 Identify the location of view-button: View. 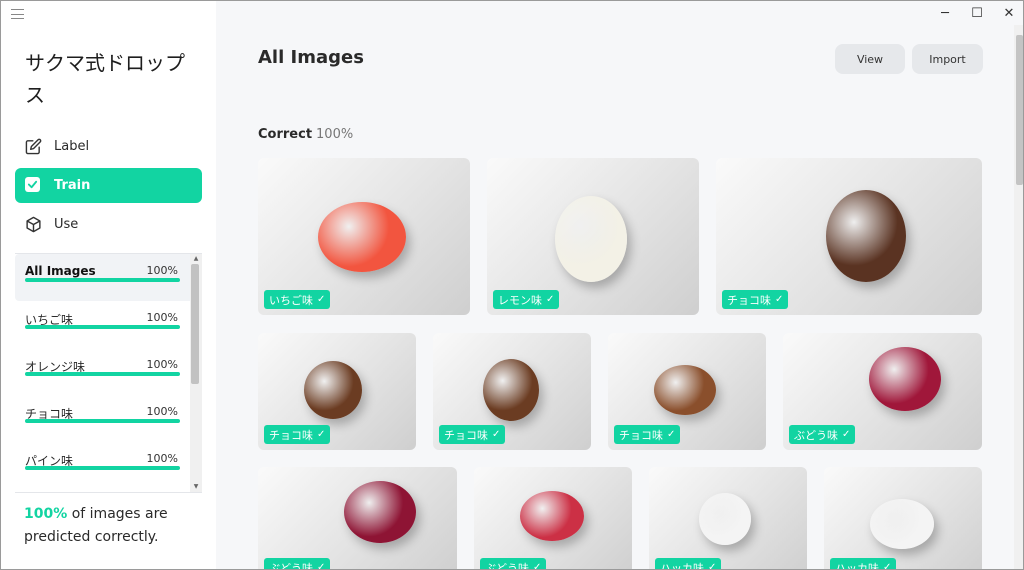
(870, 59).